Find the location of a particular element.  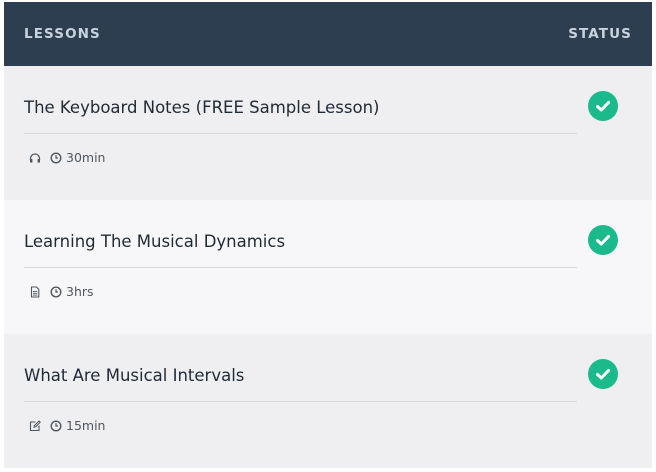

lesson-duration: 30min is located at coordinates (86, 157).